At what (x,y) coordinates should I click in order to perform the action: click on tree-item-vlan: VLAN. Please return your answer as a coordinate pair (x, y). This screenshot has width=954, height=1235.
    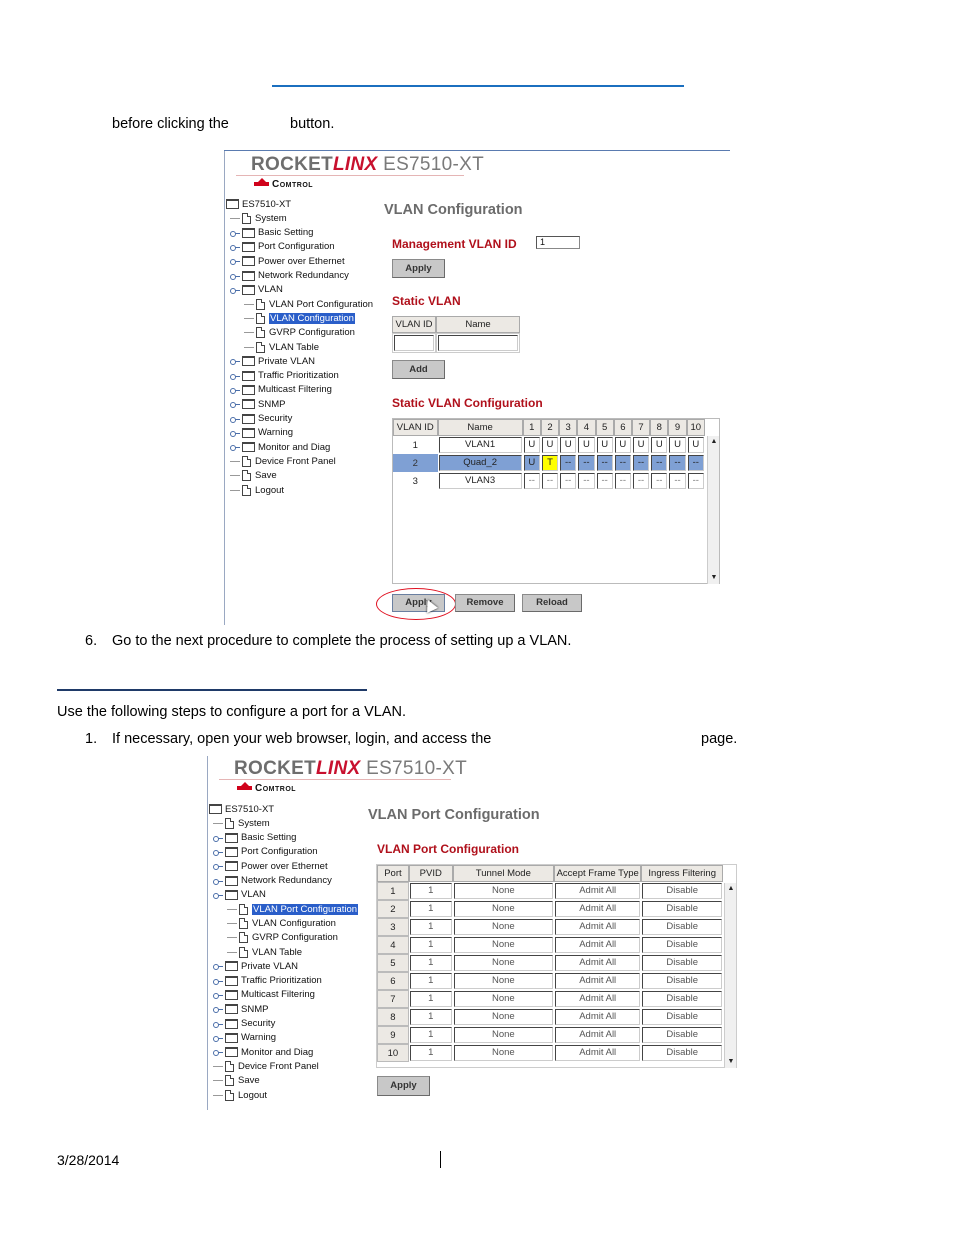
    Looking at the image, I should click on (256, 290).